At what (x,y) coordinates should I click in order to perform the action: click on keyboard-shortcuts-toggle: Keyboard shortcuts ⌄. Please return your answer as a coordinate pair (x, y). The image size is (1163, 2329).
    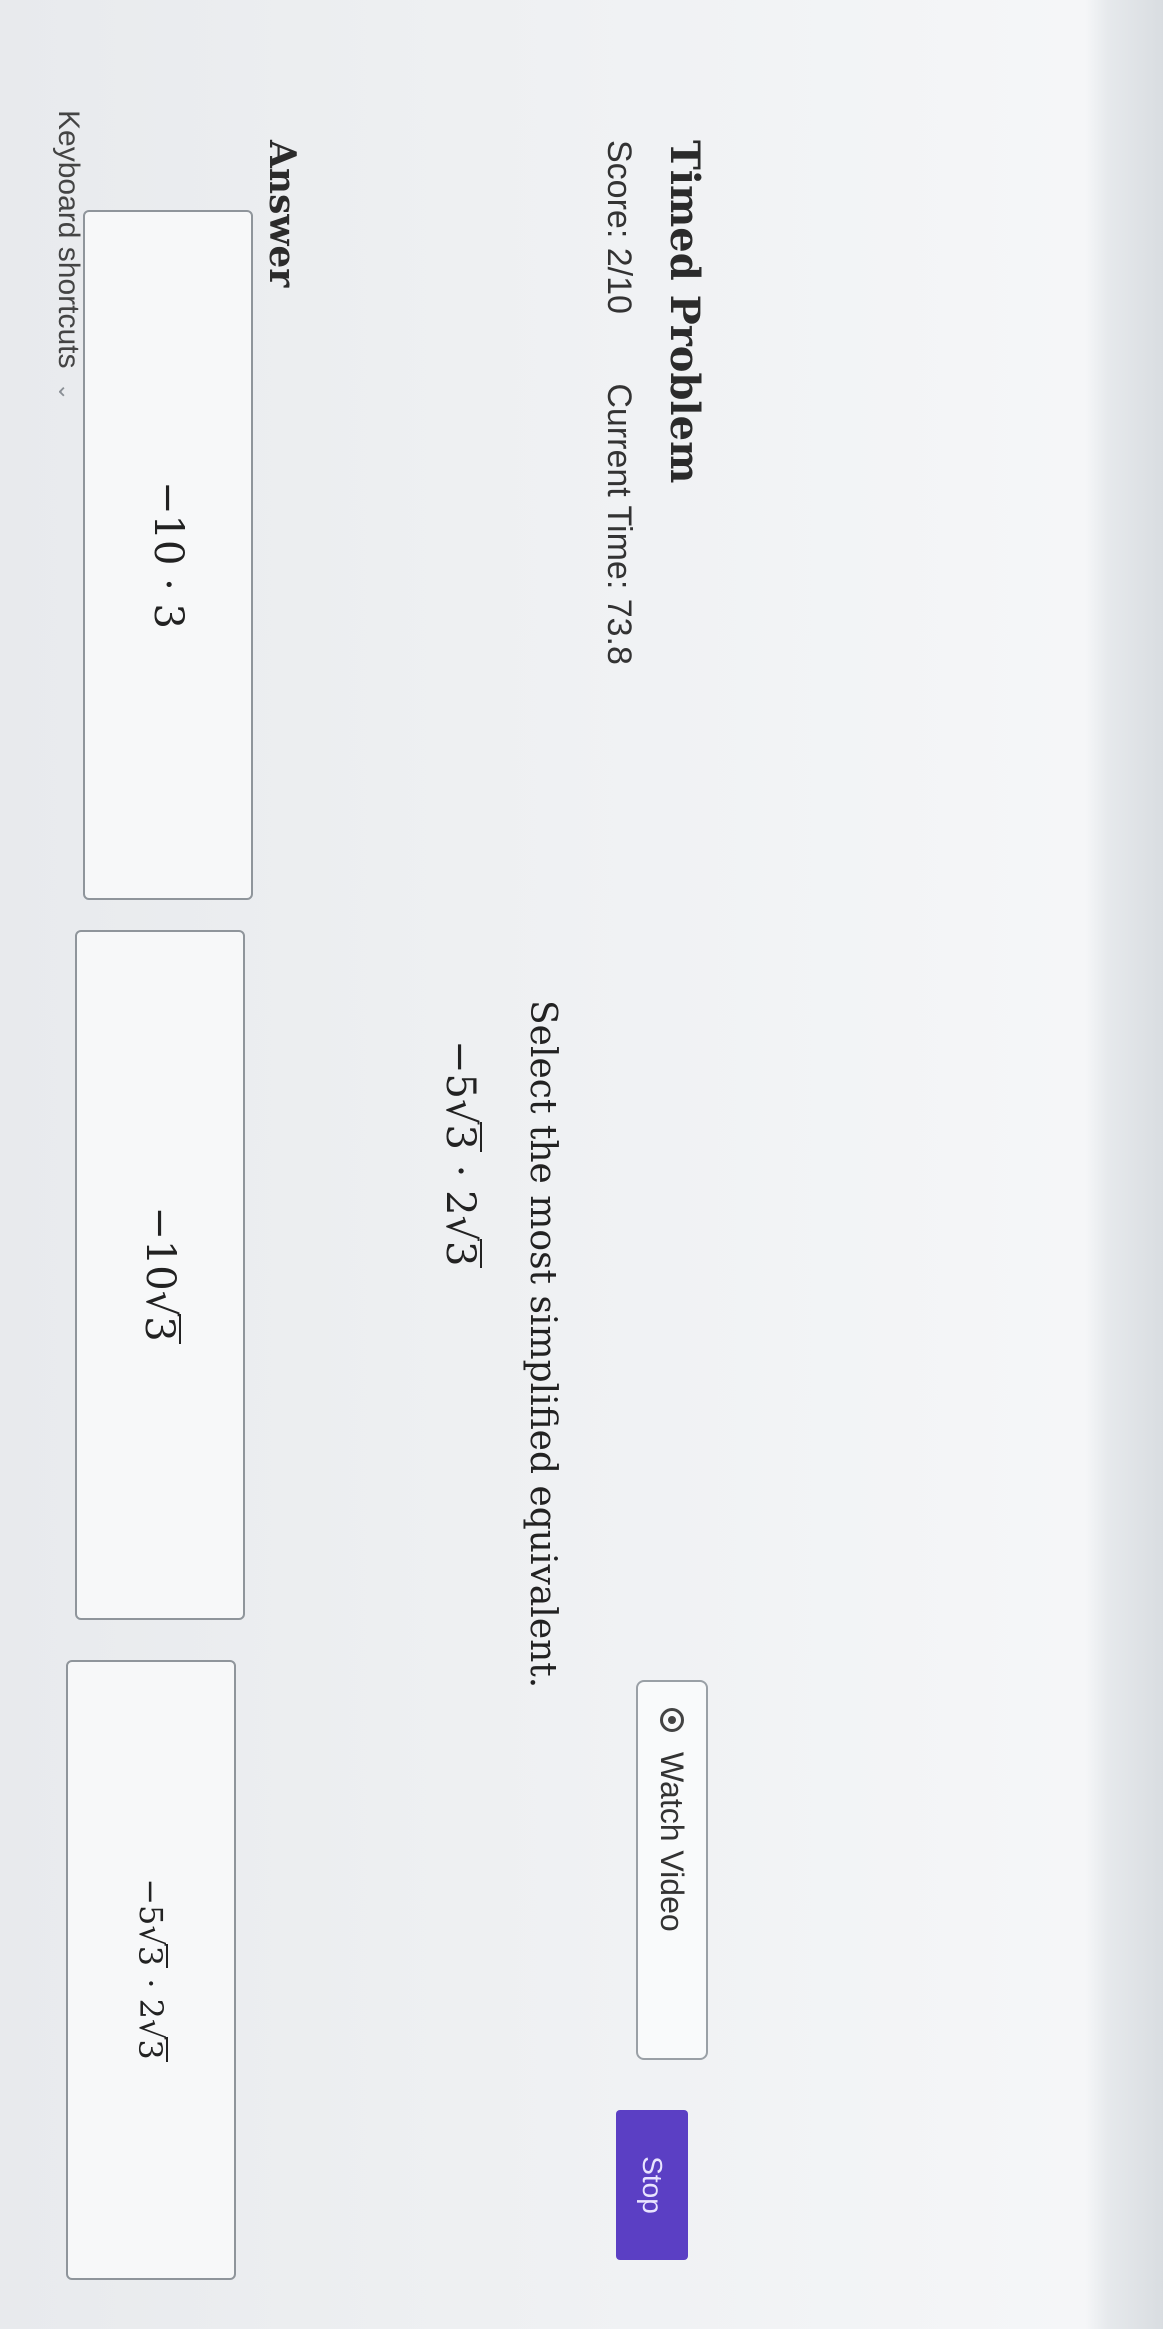
    Looking at the image, I should click on (68, 255).